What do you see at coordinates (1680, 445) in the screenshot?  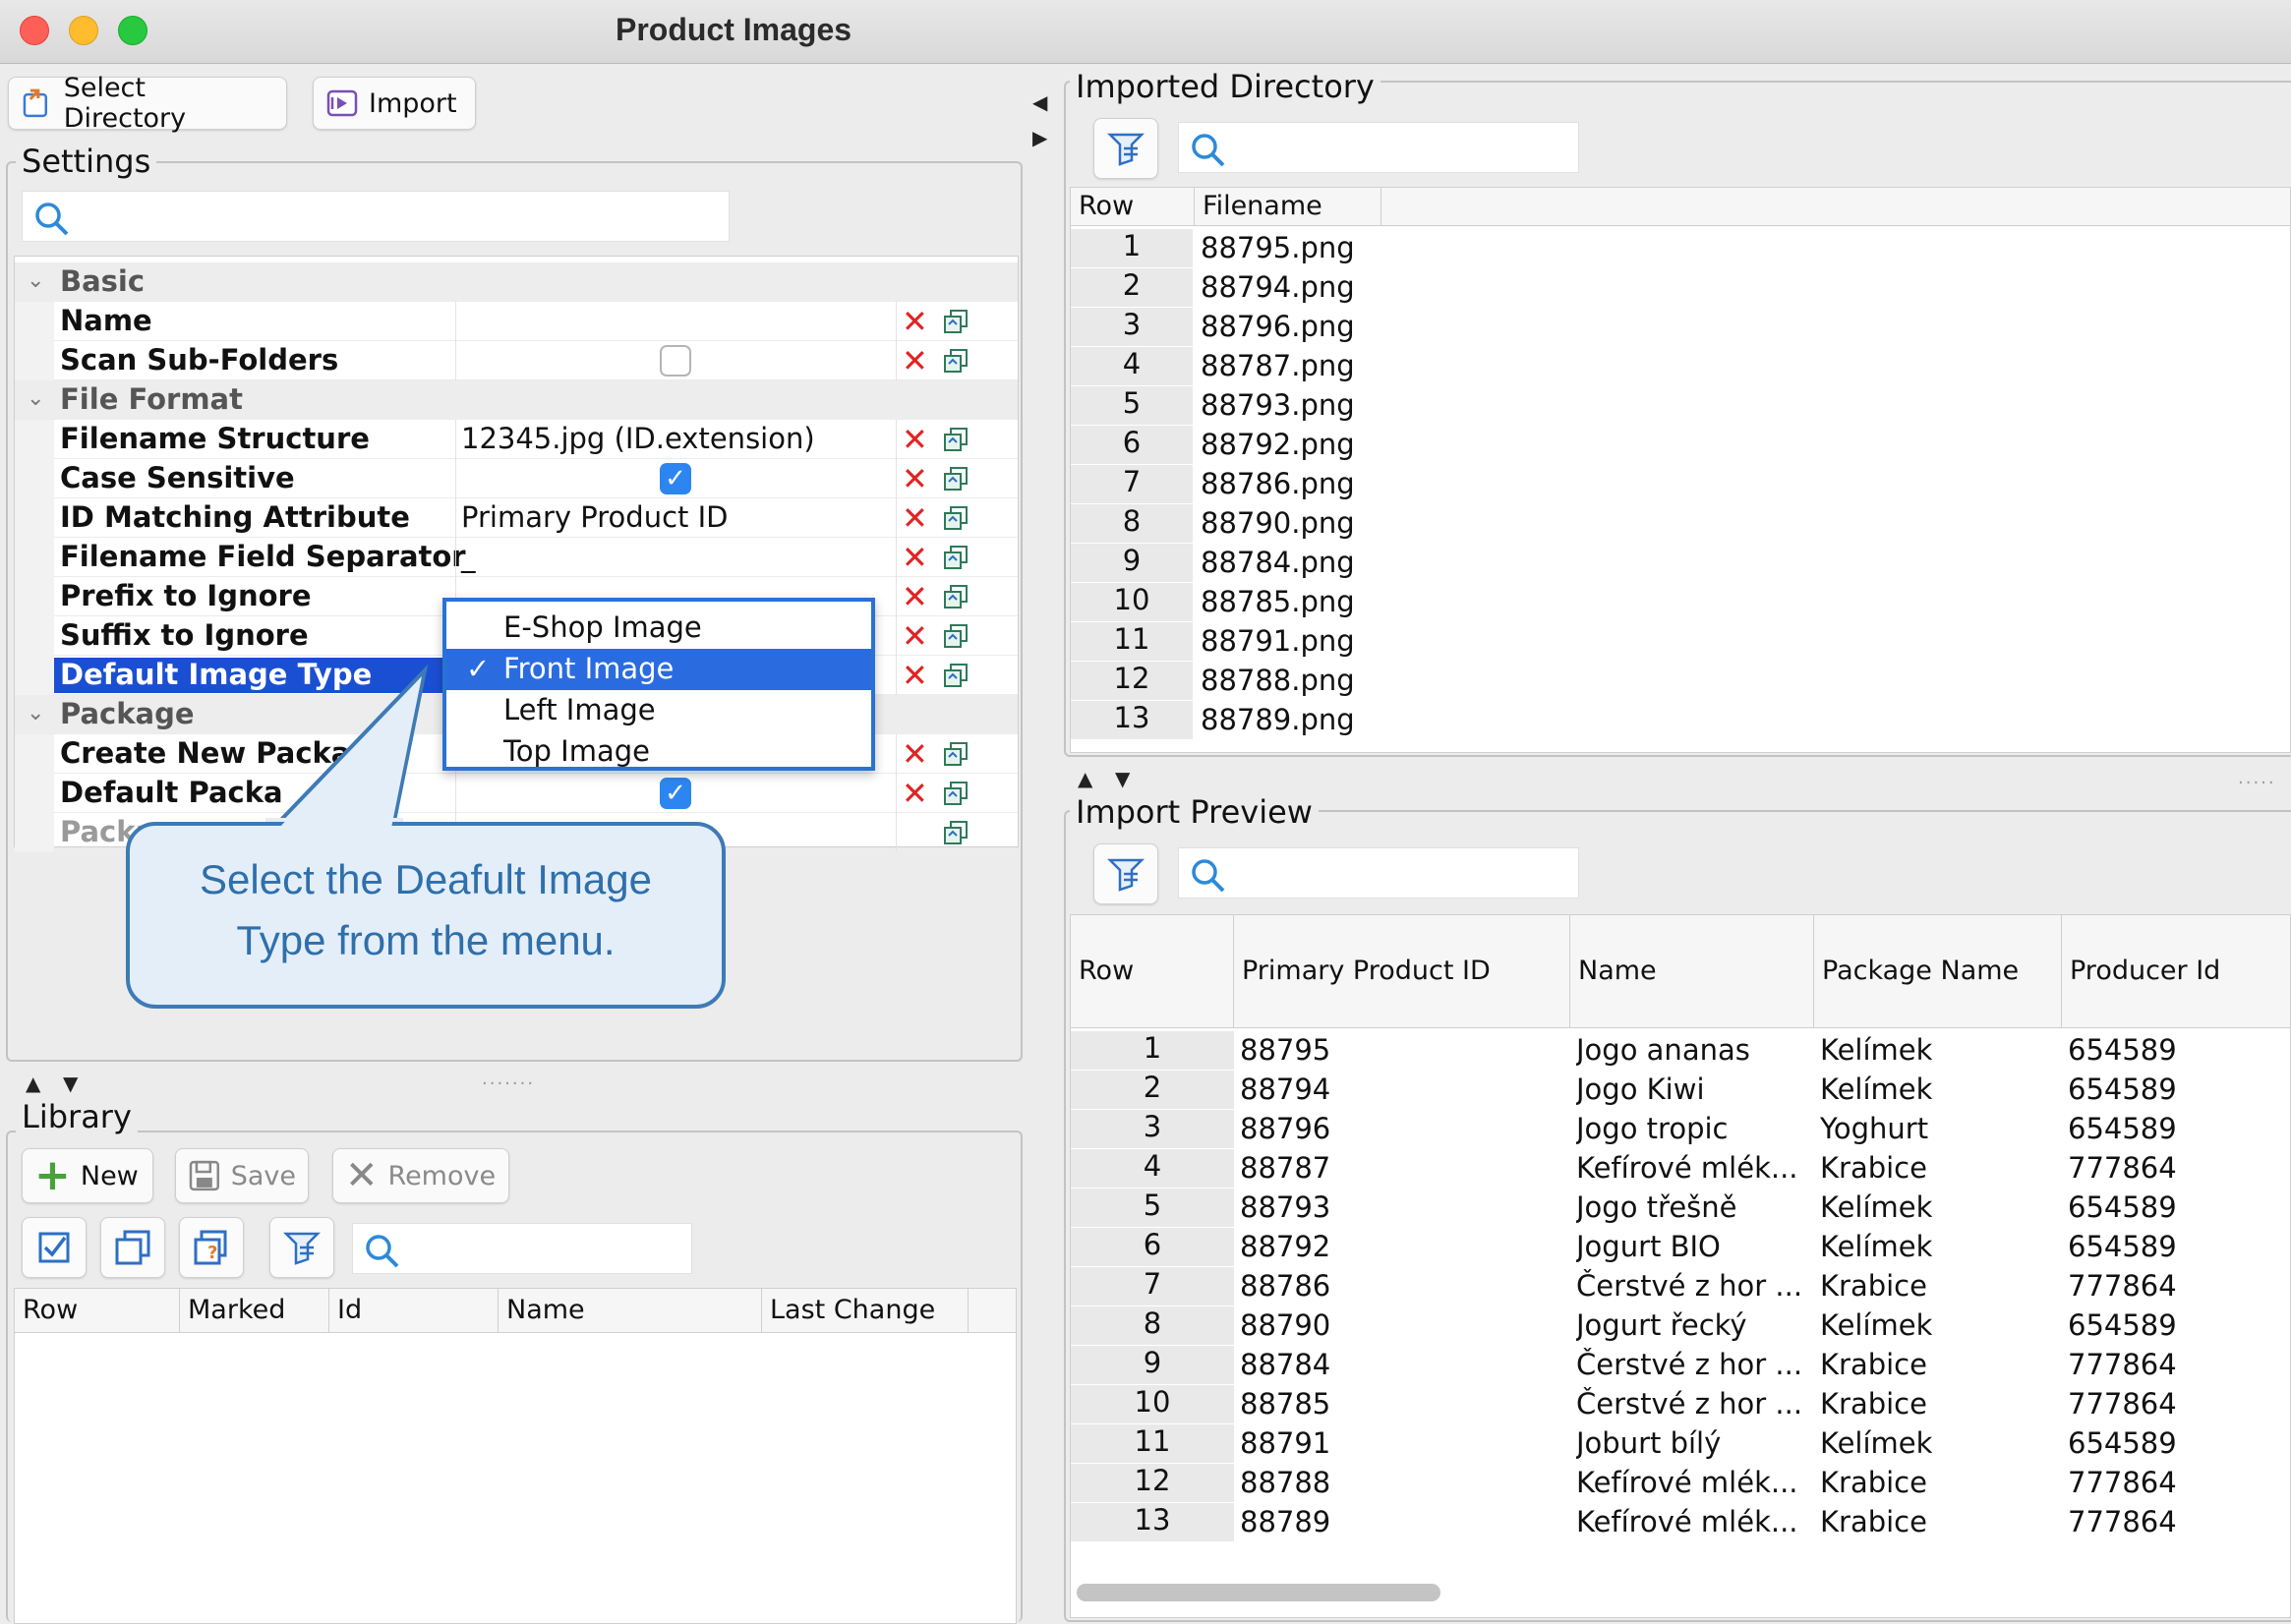 I see `table-row: 6 88792.png` at bounding box center [1680, 445].